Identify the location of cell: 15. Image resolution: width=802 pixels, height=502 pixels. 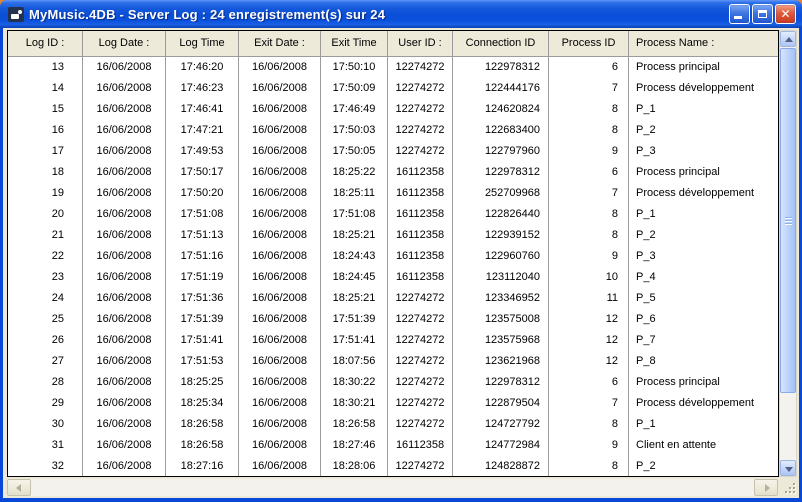
(45, 109).